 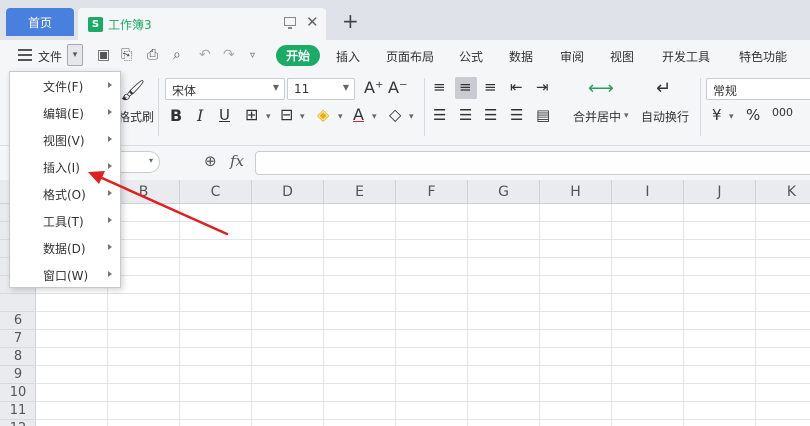 What do you see at coordinates (95, 24) in the screenshot?
I see `spreadsheet-logo-icon: S` at bounding box center [95, 24].